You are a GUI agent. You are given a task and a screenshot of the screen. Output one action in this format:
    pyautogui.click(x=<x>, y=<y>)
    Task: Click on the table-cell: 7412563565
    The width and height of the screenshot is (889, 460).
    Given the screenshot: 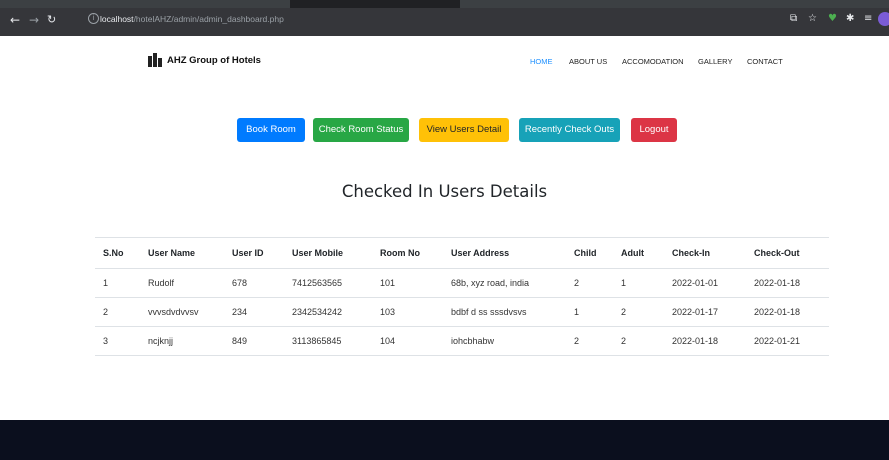 What is the action you would take?
    pyautogui.click(x=328, y=283)
    